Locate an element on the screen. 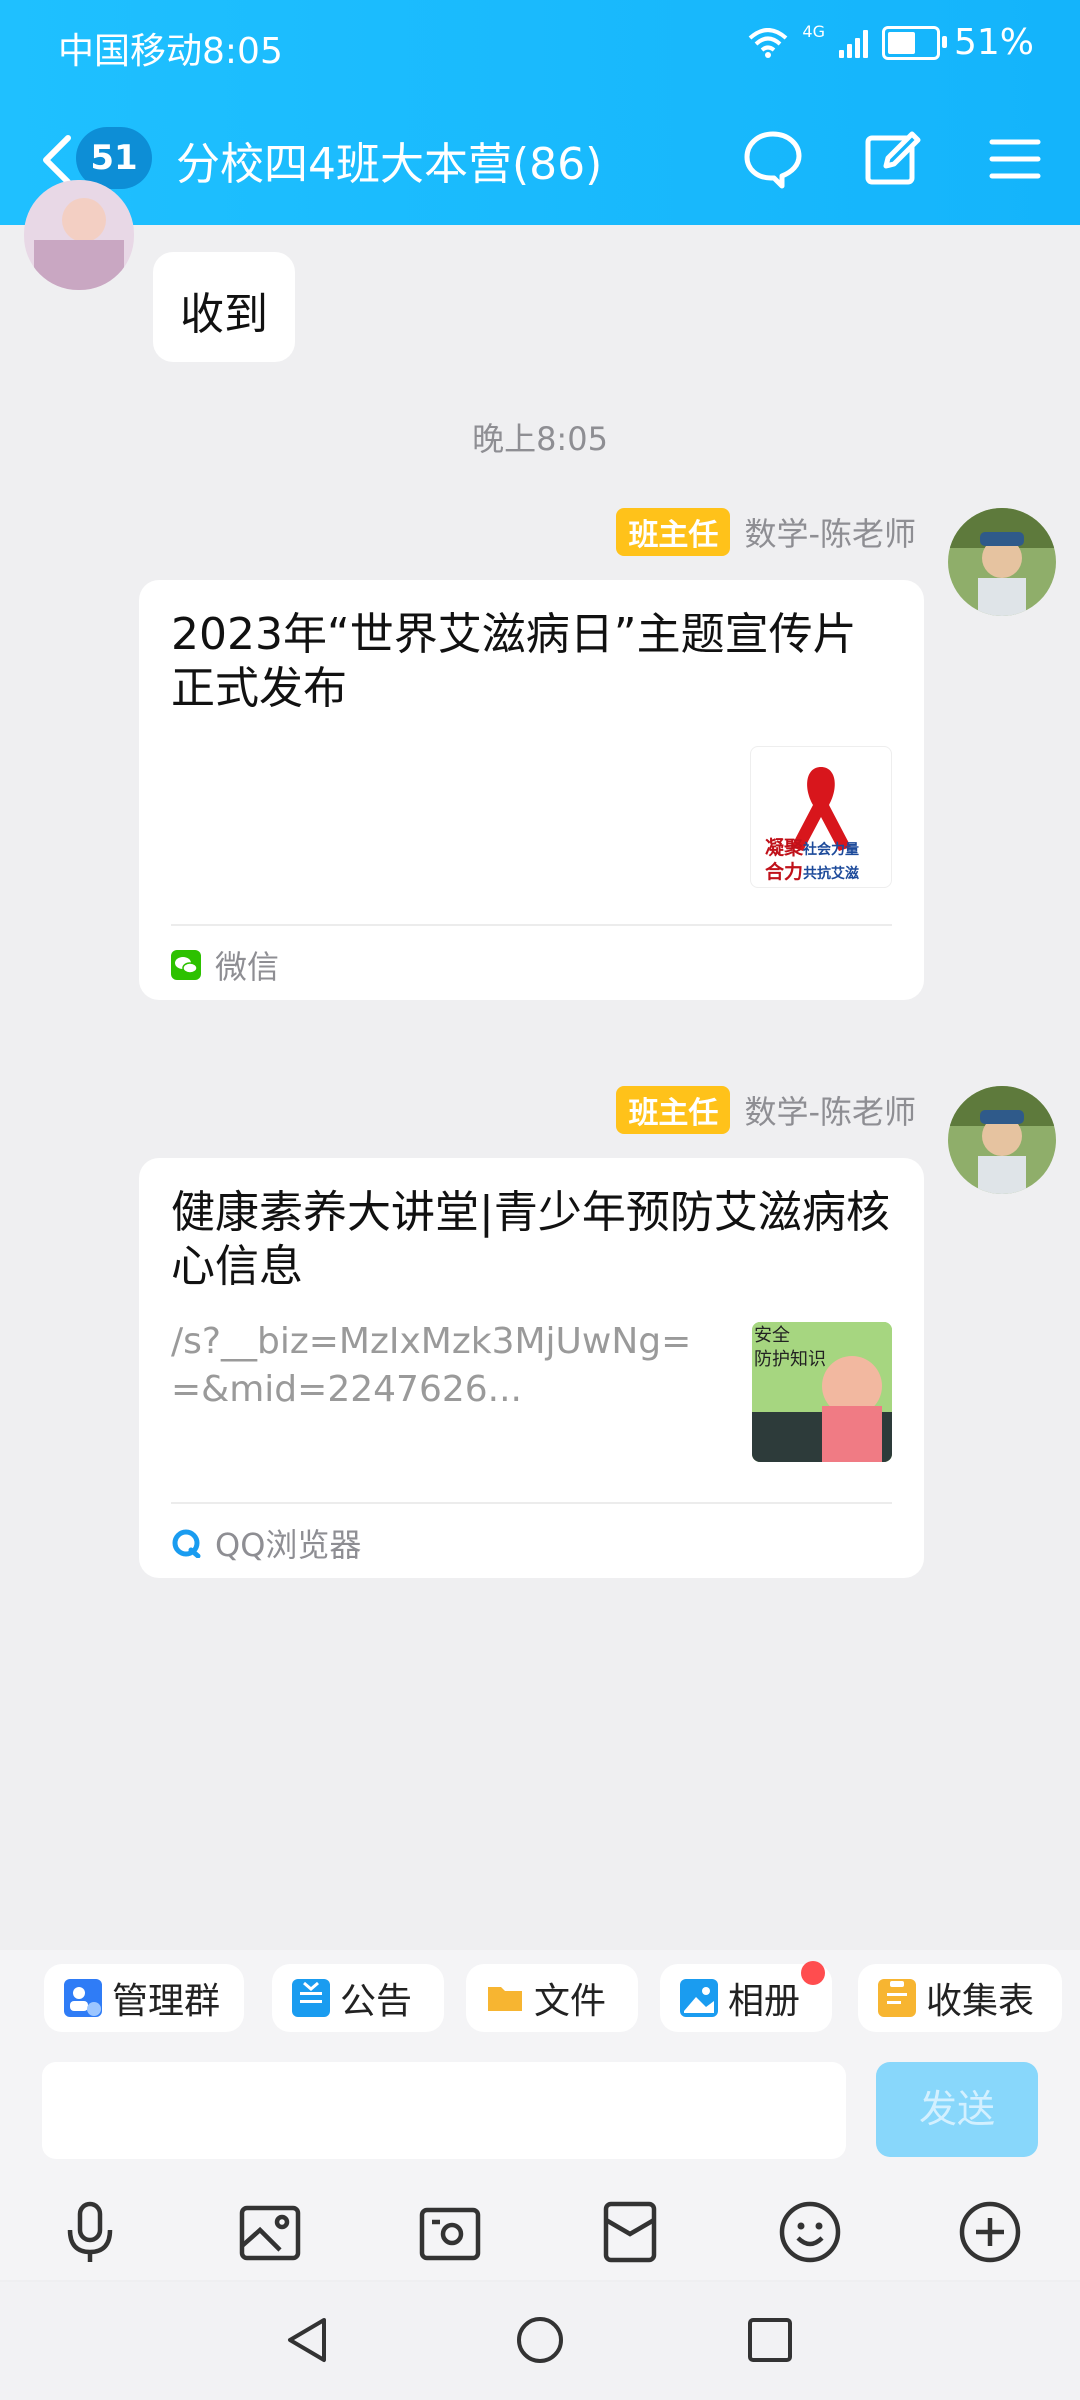 Image resolution: width=1080 pixels, height=2400 pixels. quick-action-collection-form: 收集表 is located at coordinates (960, 1998).